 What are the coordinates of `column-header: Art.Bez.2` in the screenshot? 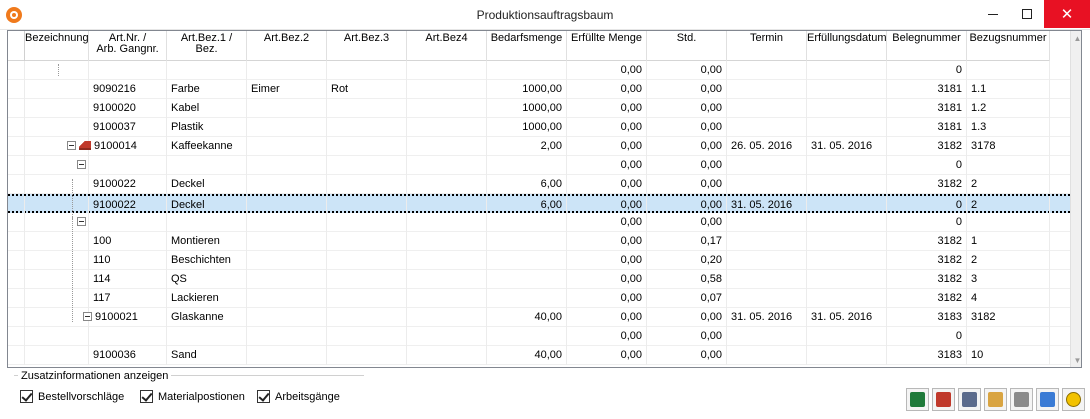 It's located at (287, 46).